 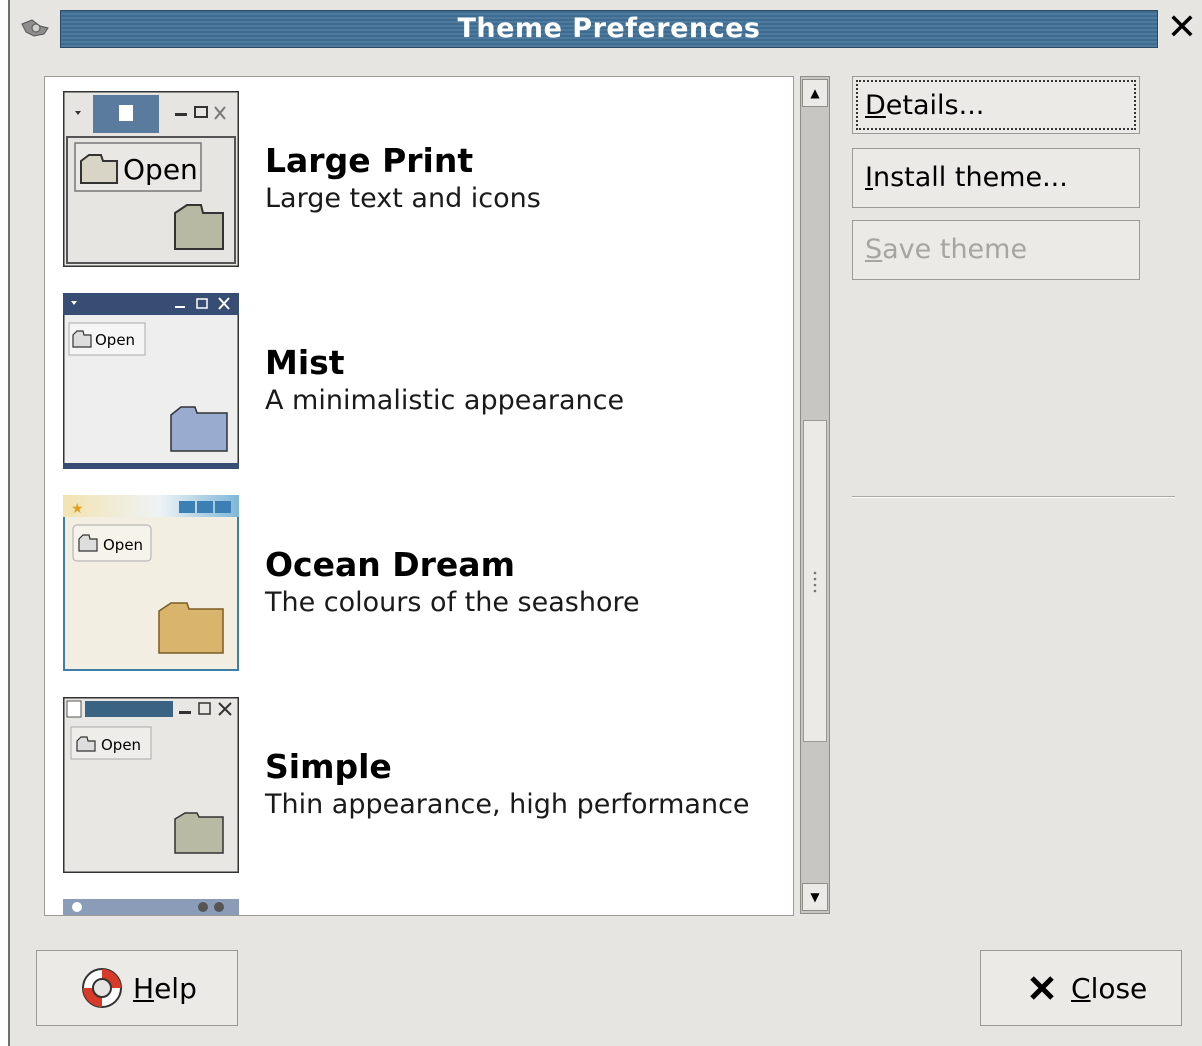 What do you see at coordinates (419, 900) in the screenshot?
I see `list-item` at bounding box center [419, 900].